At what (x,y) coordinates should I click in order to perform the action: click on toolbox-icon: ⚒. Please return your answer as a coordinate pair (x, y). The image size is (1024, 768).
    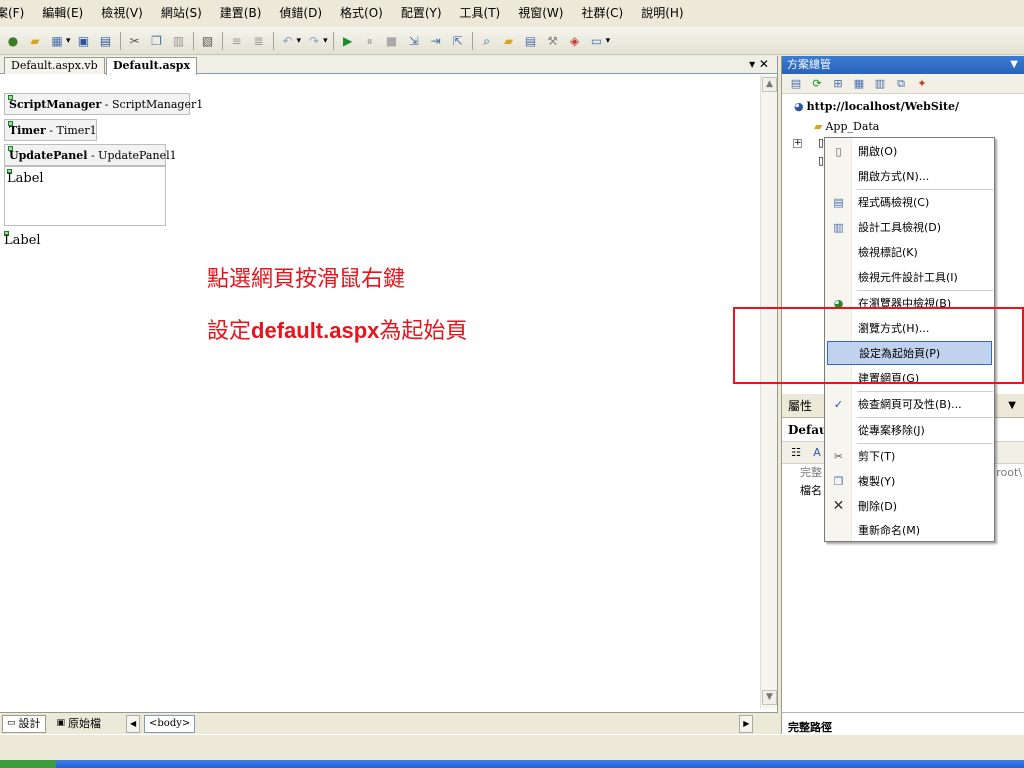
    Looking at the image, I should click on (553, 41).